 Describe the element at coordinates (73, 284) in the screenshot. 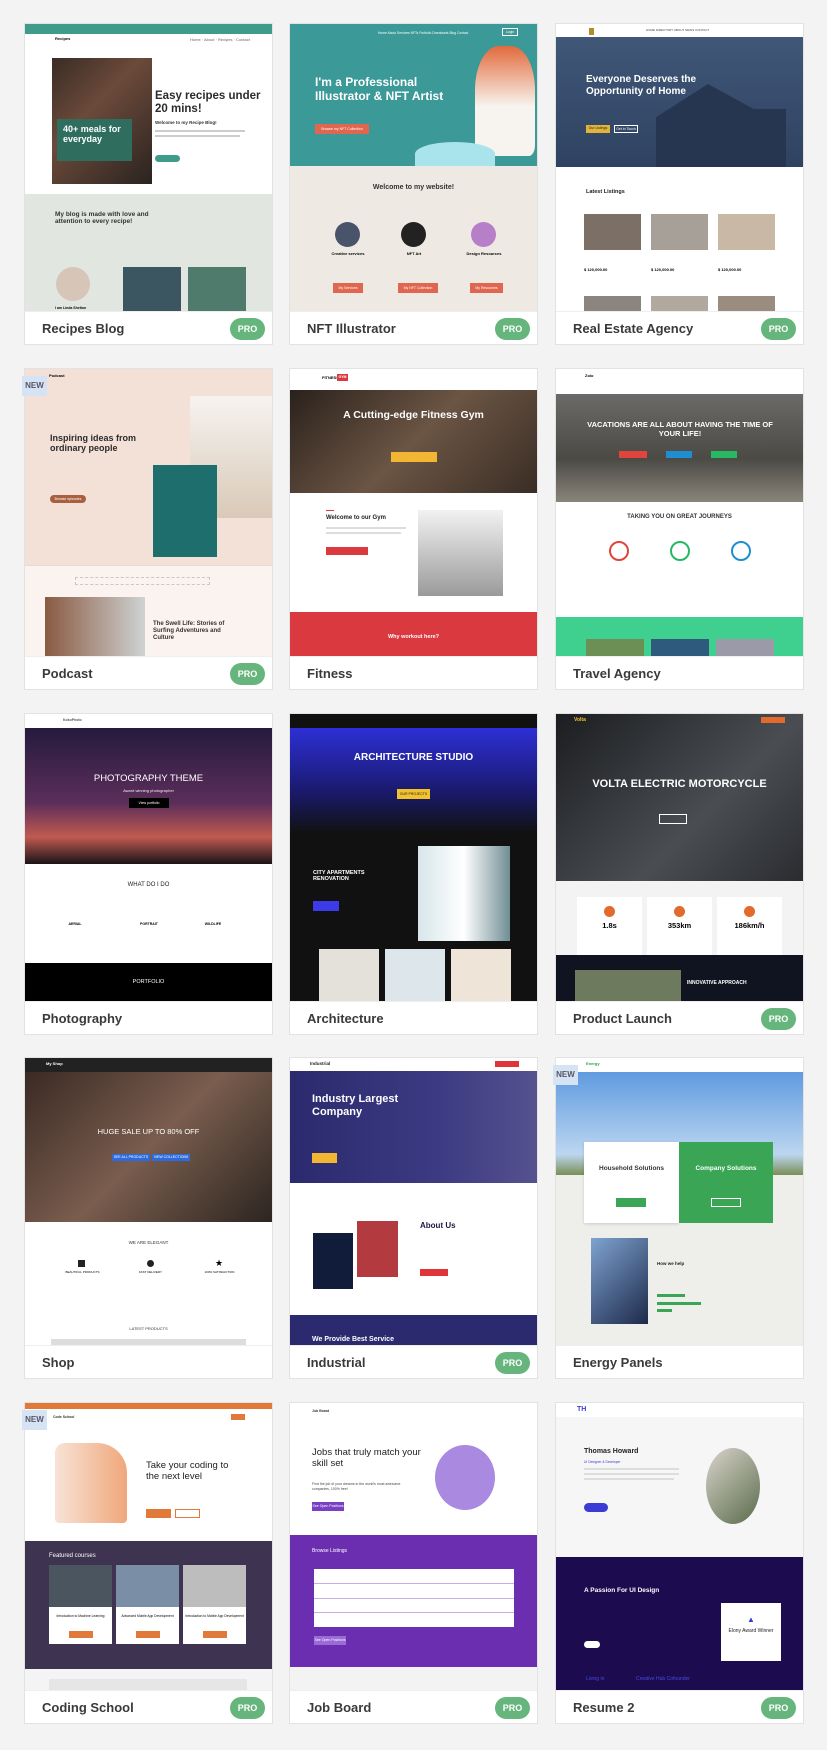

I see `avatar` at that location.